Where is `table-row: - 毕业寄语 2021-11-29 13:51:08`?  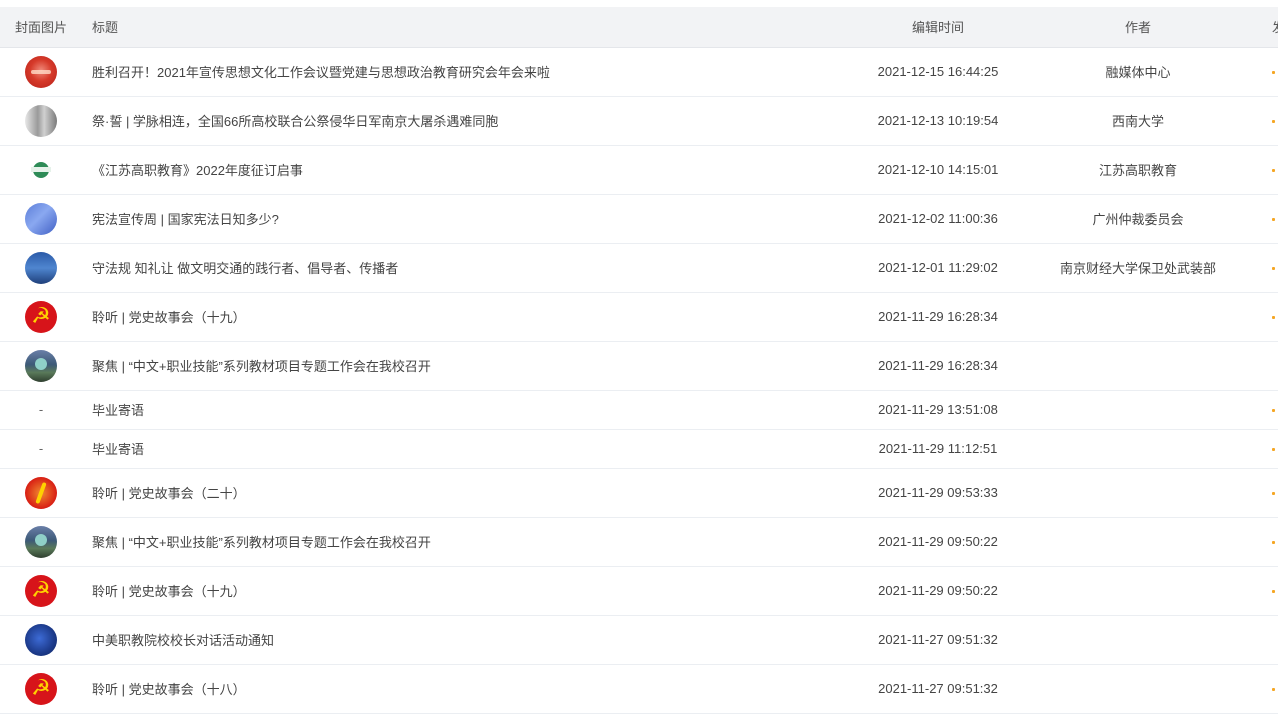 table-row: - 毕业寄语 2021-11-29 13:51:08 is located at coordinates (639, 409).